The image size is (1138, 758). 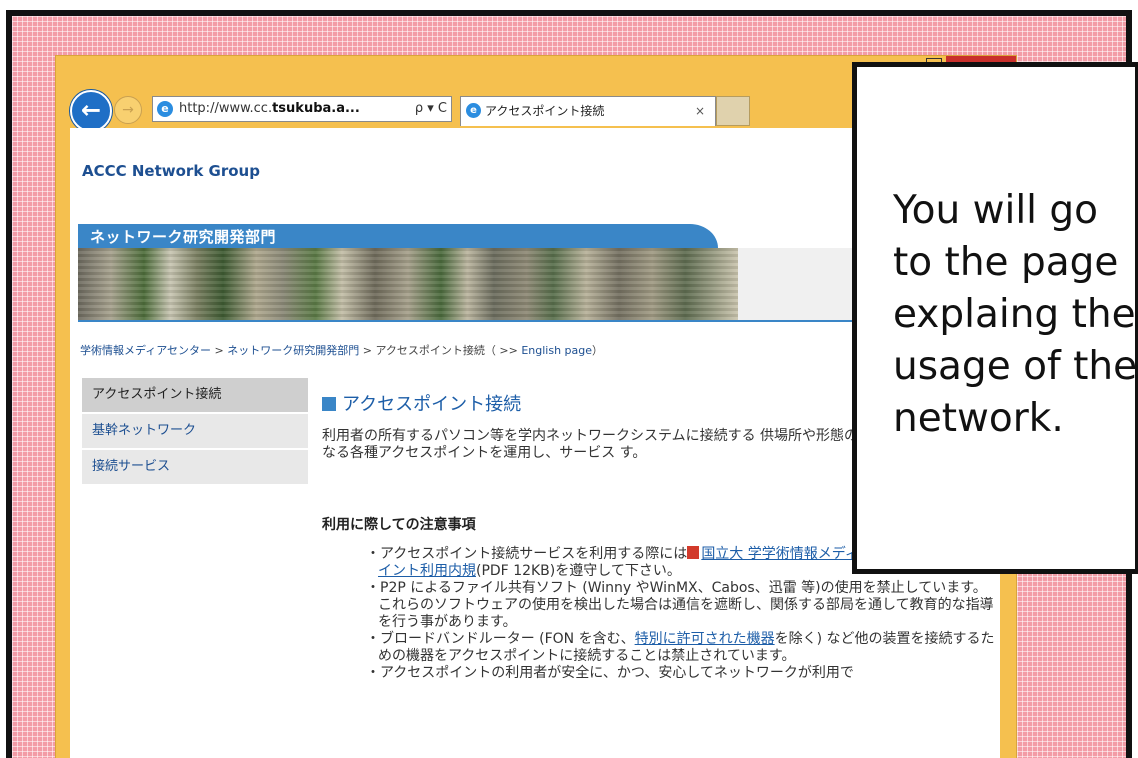 I want to click on breadcrumb-english-prefix: >>, so click(x=508, y=350).